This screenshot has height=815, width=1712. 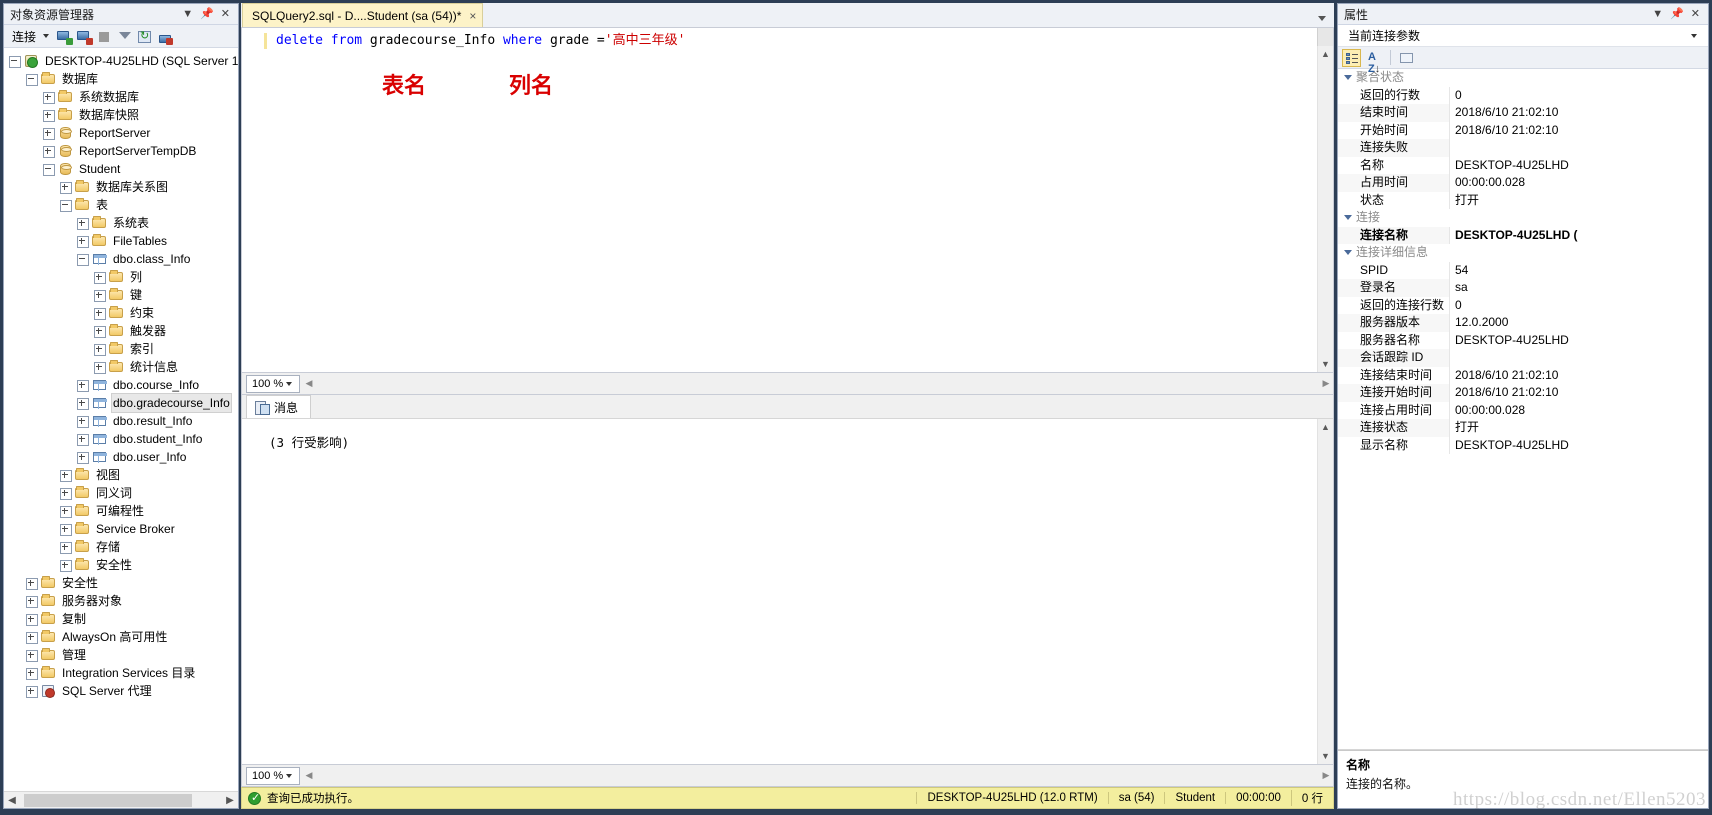 I want to click on tree-node: 约束, so click(x=121, y=313).